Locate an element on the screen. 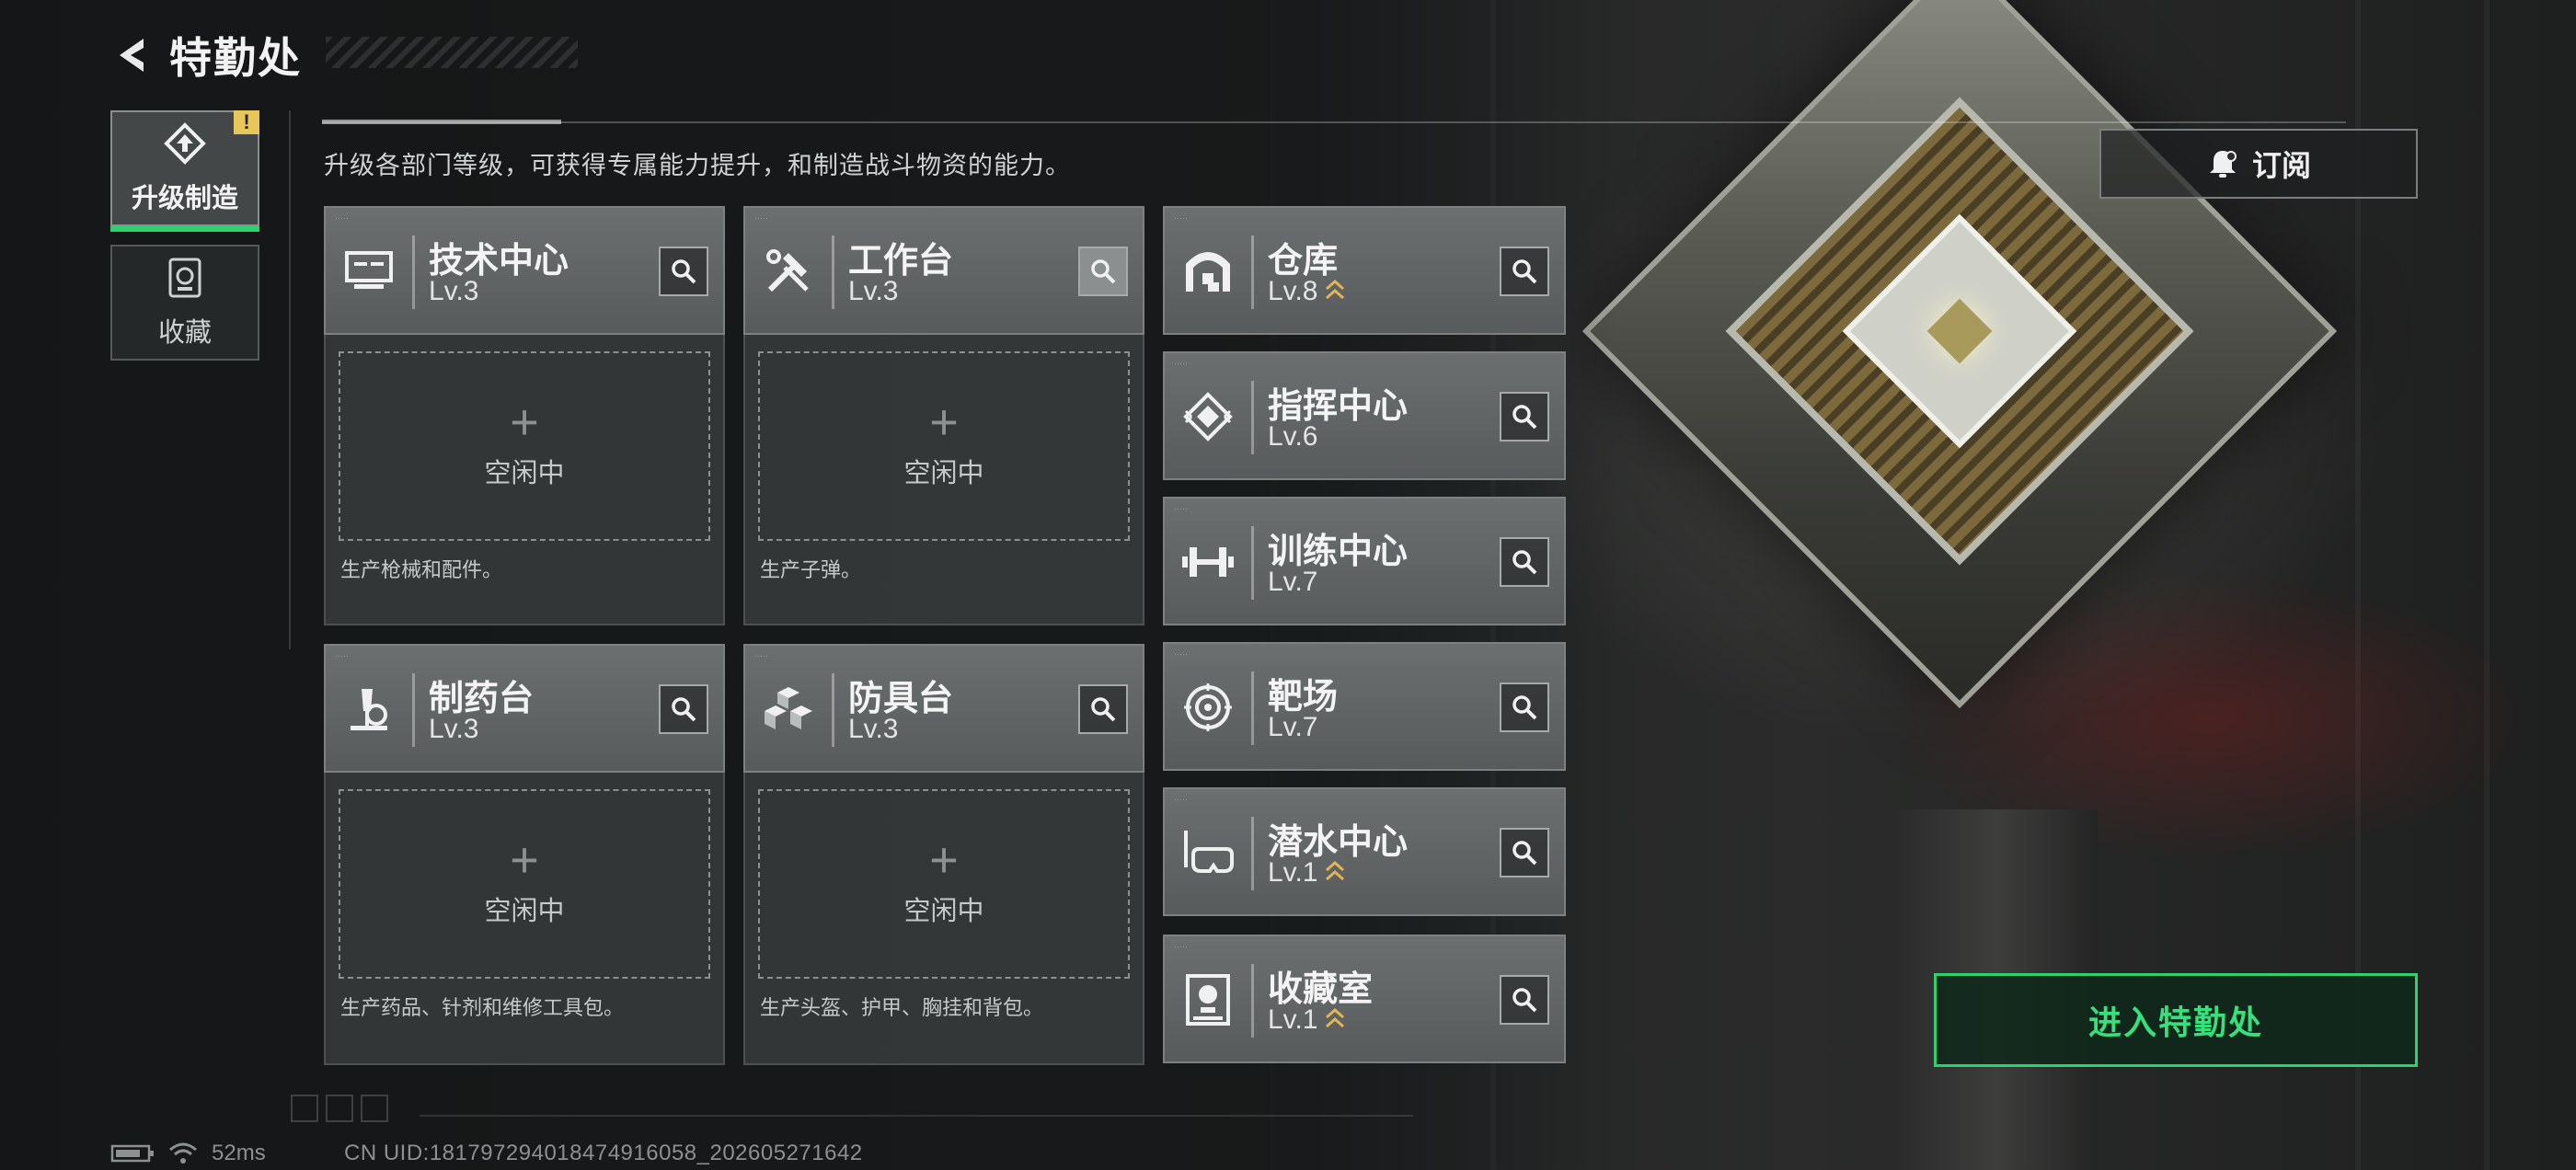 The height and width of the screenshot is (1170, 2576). subscribe-label: 订阅 is located at coordinates (2281, 165).